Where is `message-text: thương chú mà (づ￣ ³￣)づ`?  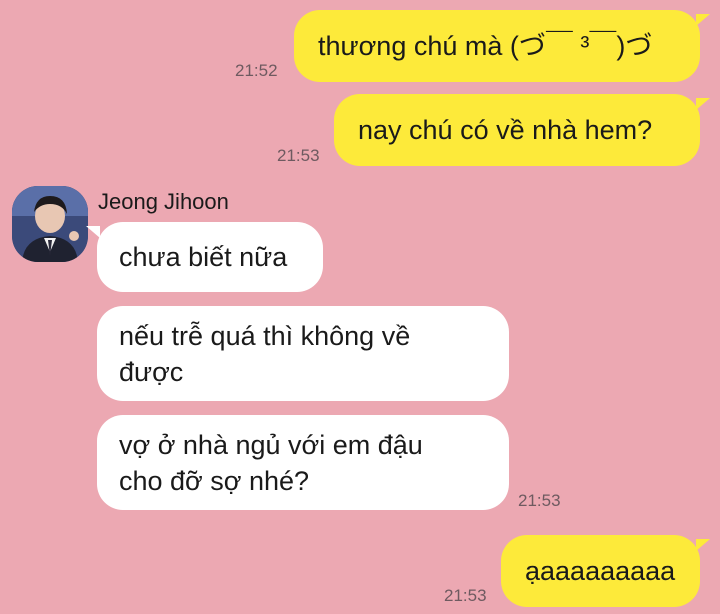
message-text: thương chú mà (づ￣ ³￣)づ is located at coordinates (485, 46).